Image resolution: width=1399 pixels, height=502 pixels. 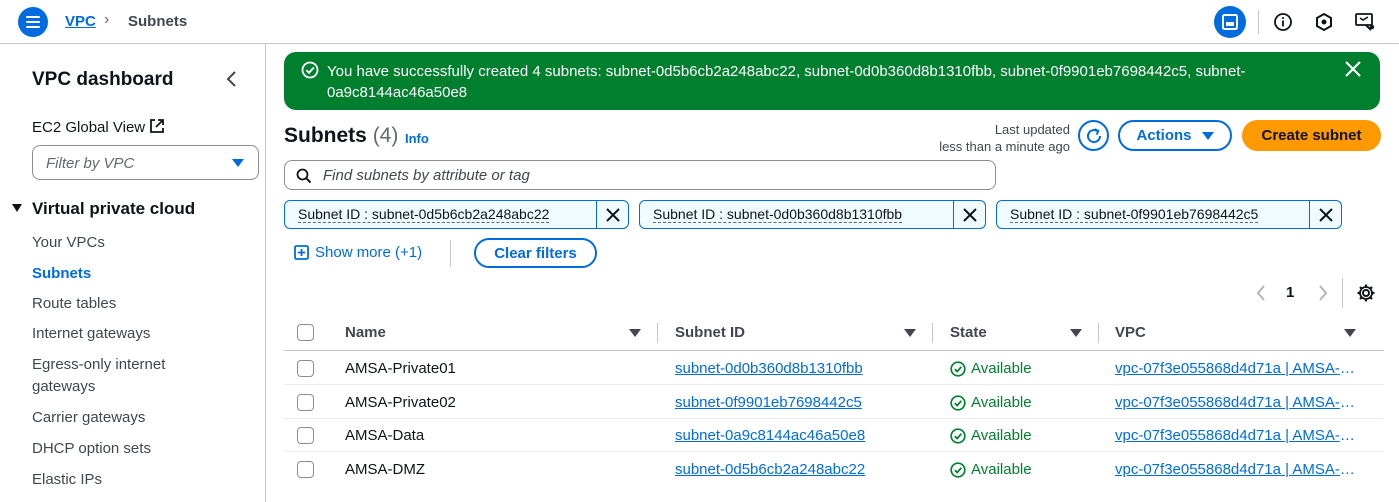 I want to click on filter-token-text: Subnet ID : subnet-0d0b360d8b1310fbb, so click(x=778, y=214).